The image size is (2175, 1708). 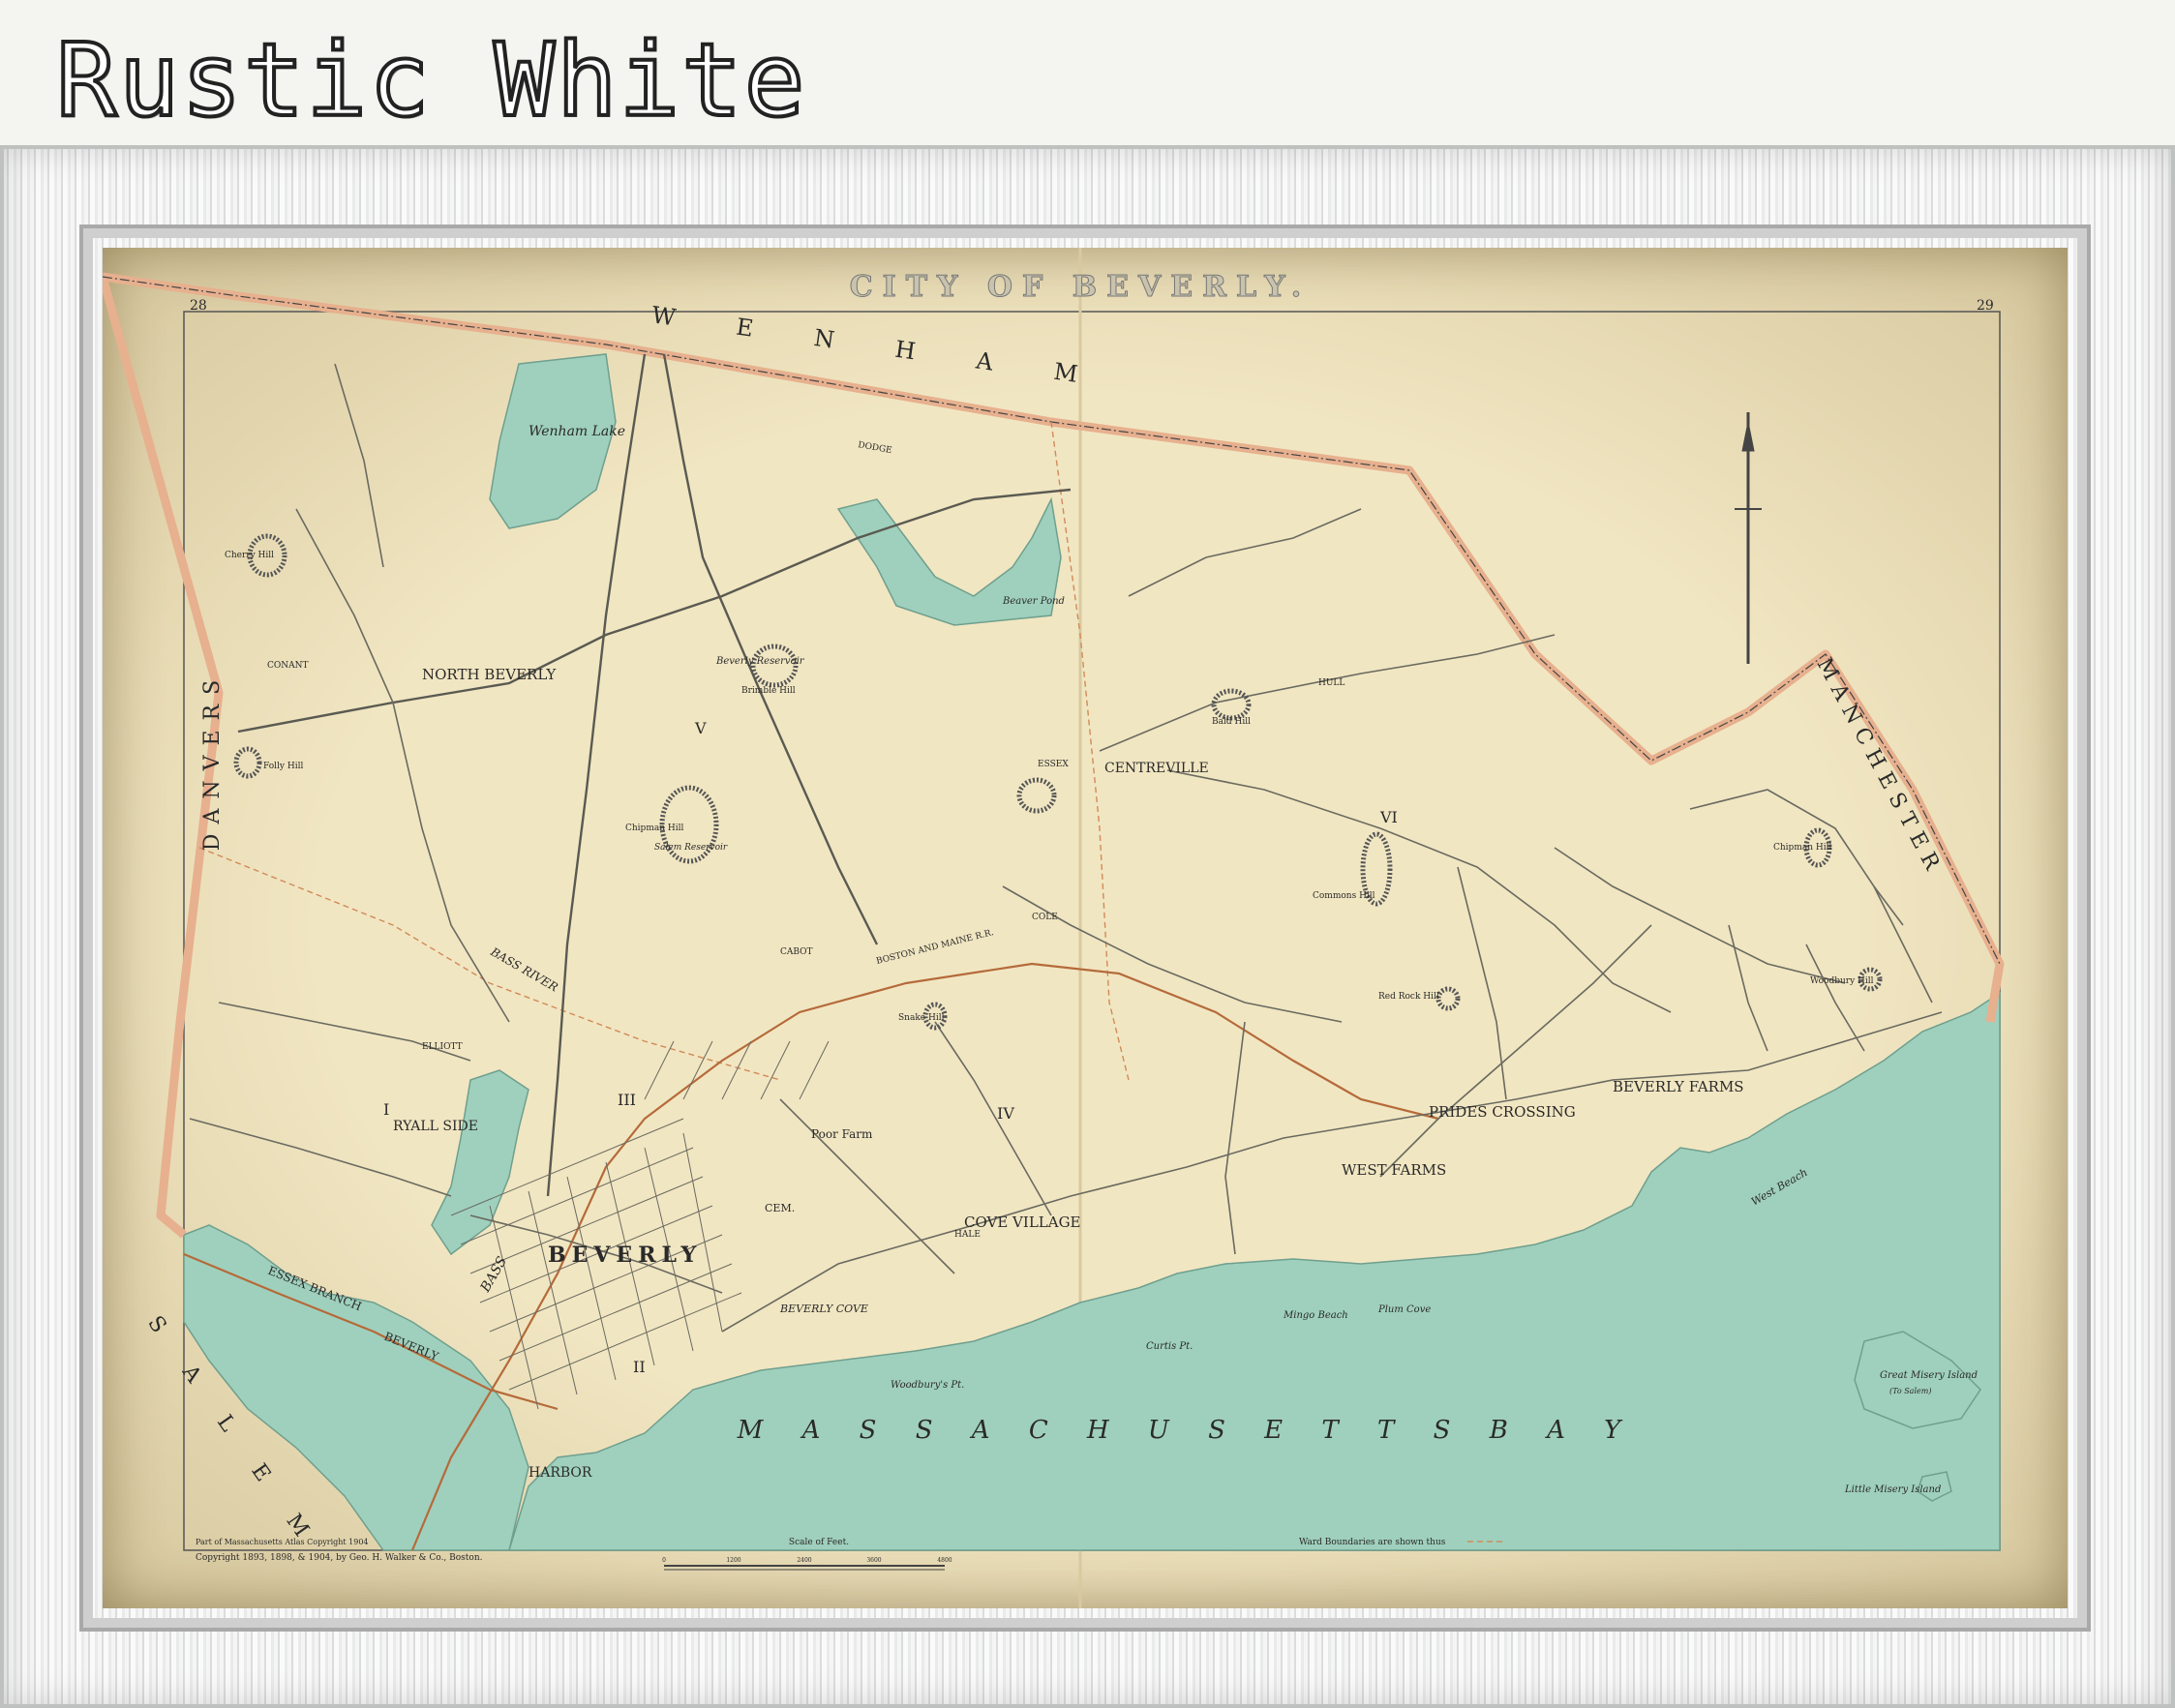 What do you see at coordinates (1005, 1113) in the screenshot?
I see `ward-4: IV` at bounding box center [1005, 1113].